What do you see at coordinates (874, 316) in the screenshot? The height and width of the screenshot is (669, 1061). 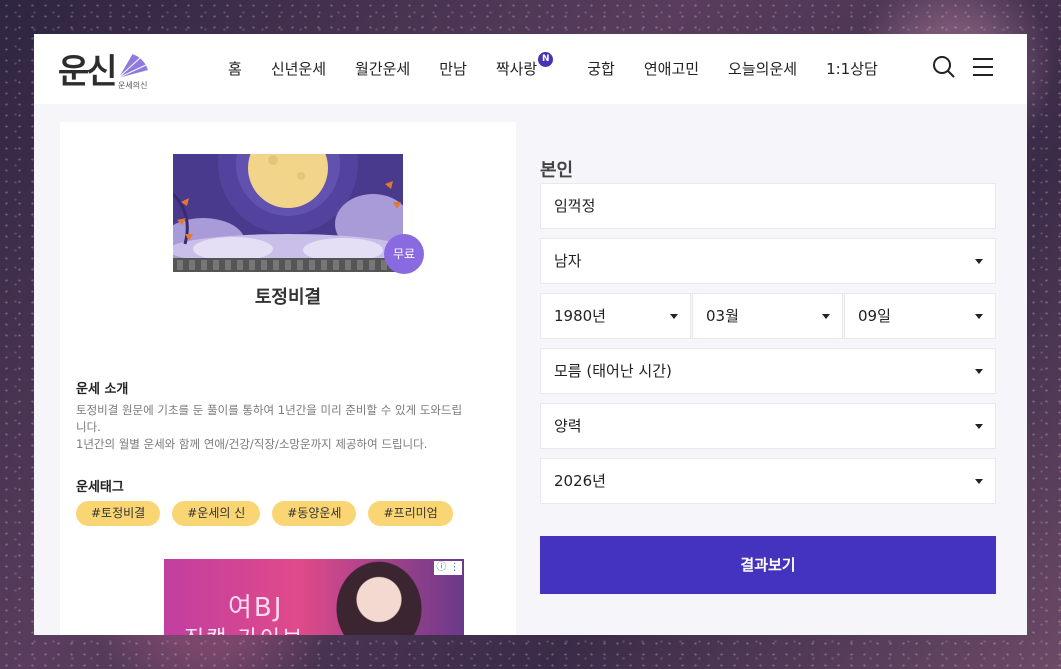 I see `birth-day-value: 09일` at bounding box center [874, 316].